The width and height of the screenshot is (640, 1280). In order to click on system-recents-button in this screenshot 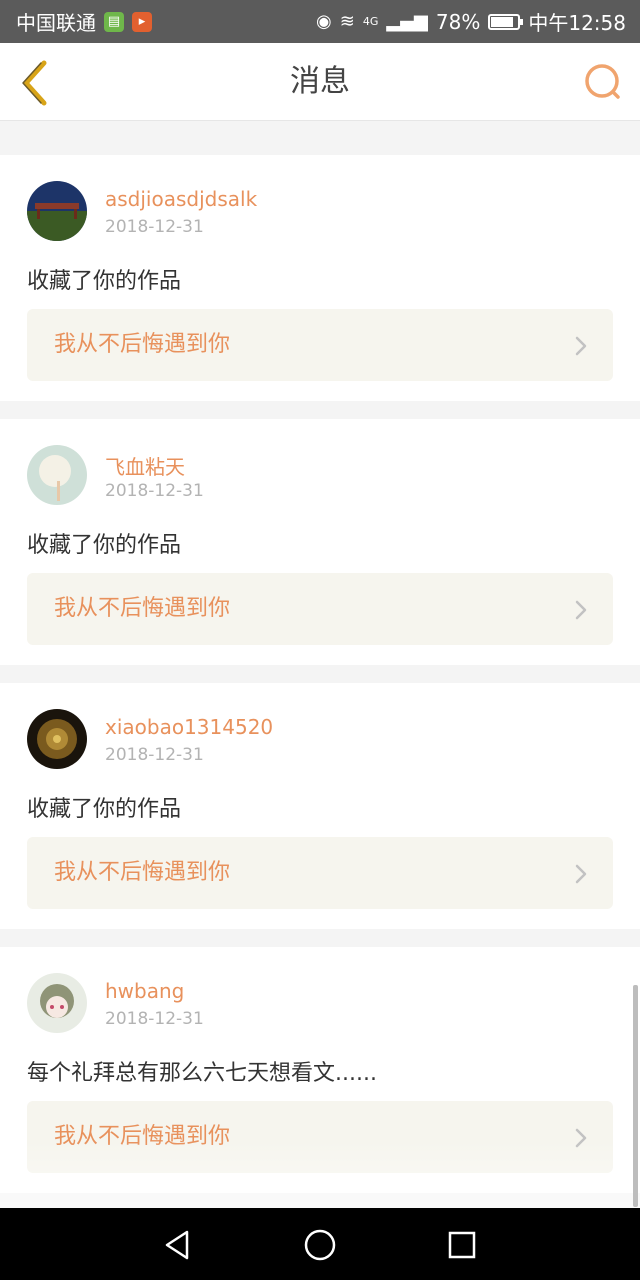, I will do `click(462, 1245)`.